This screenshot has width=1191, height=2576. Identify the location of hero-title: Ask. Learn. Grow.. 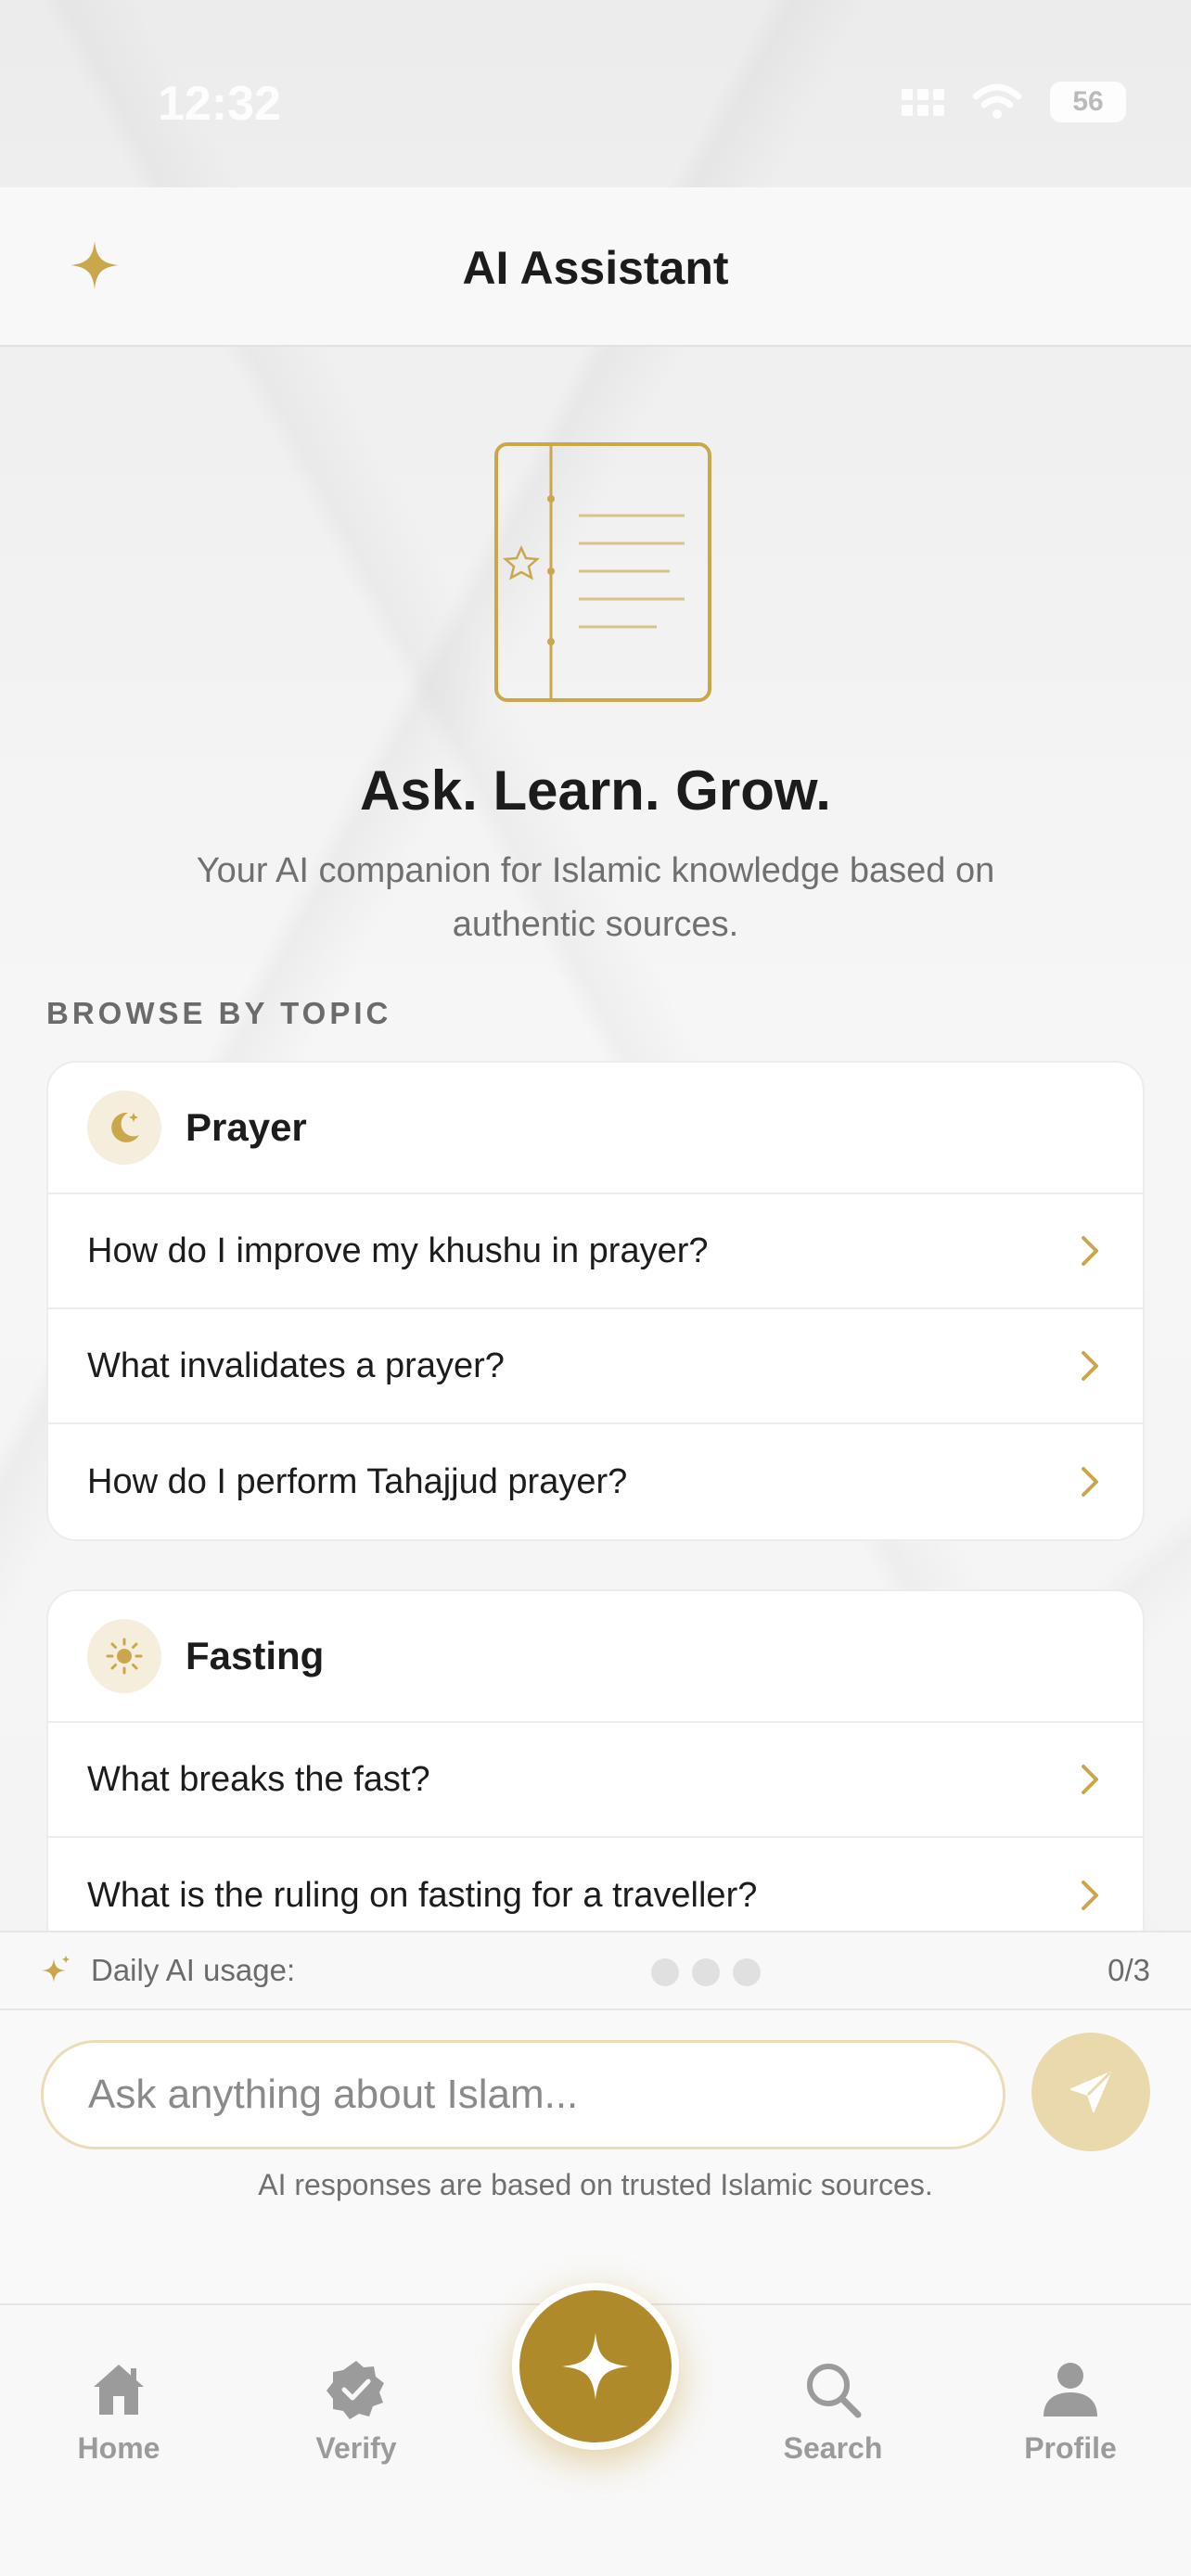
(595, 790).